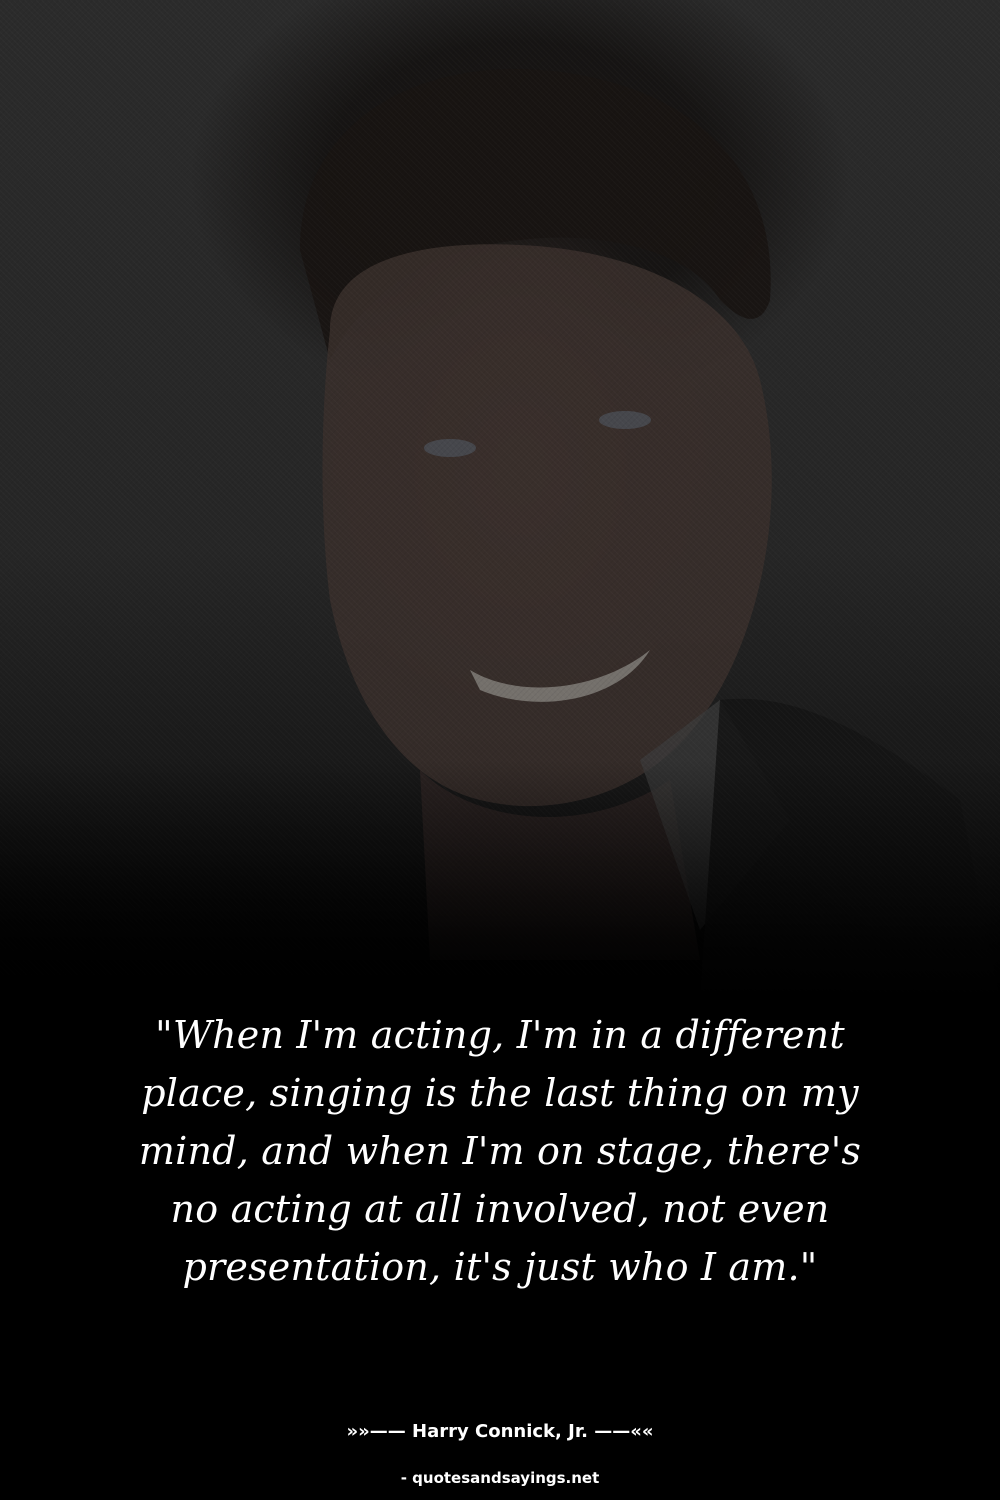 This screenshot has width=1000, height=1500. Describe the element at coordinates (500, 1478) in the screenshot. I see `source-credit: - quotesandsayings.net` at that location.